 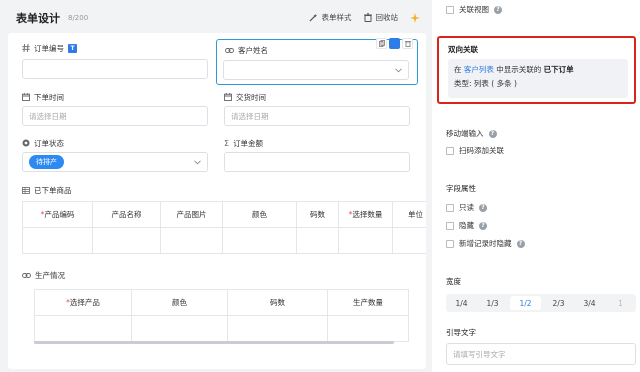 I want to click on chevron-down-icon, so click(x=398, y=70).